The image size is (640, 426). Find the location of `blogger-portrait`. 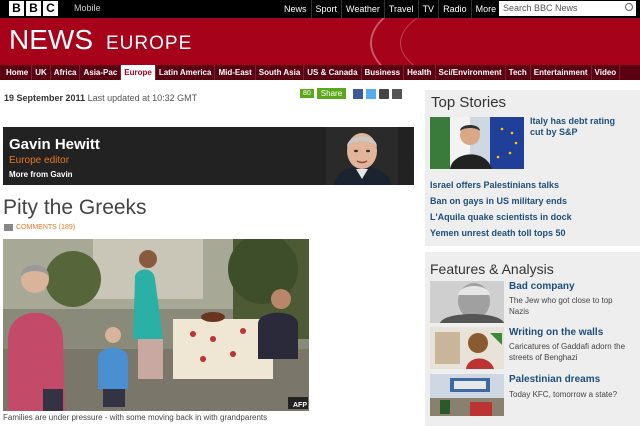

blogger-portrait is located at coordinates (362, 156).